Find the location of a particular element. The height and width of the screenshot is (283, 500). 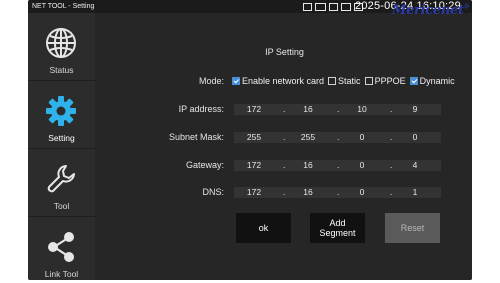

gateway-label: Gateway: is located at coordinates (204, 165).